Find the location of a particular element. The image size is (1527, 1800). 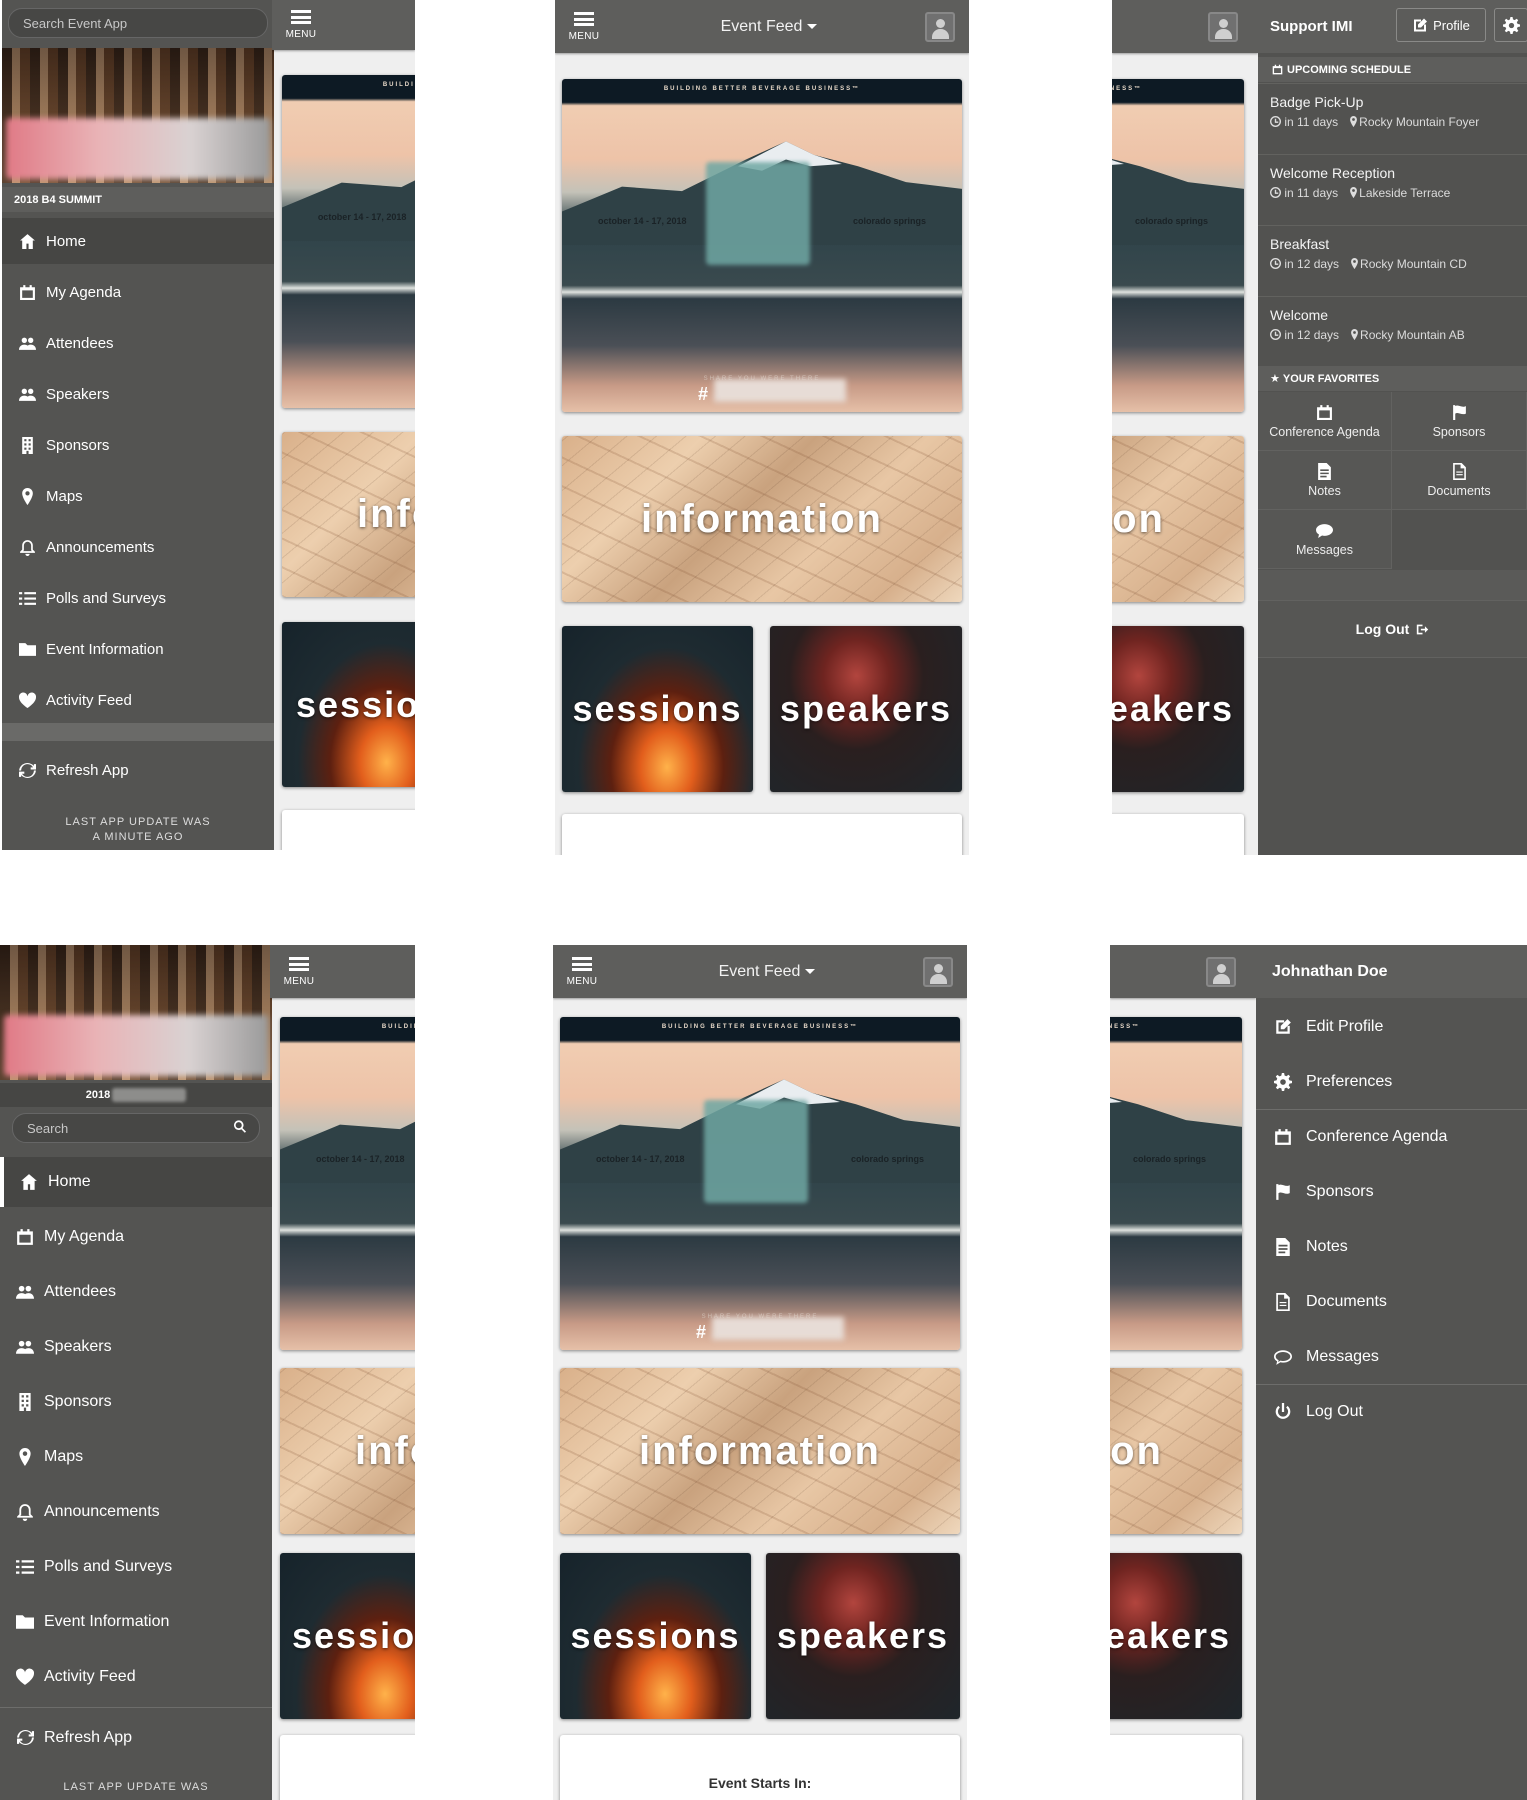

favorite-documents: Documents is located at coordinates (1459, 480).